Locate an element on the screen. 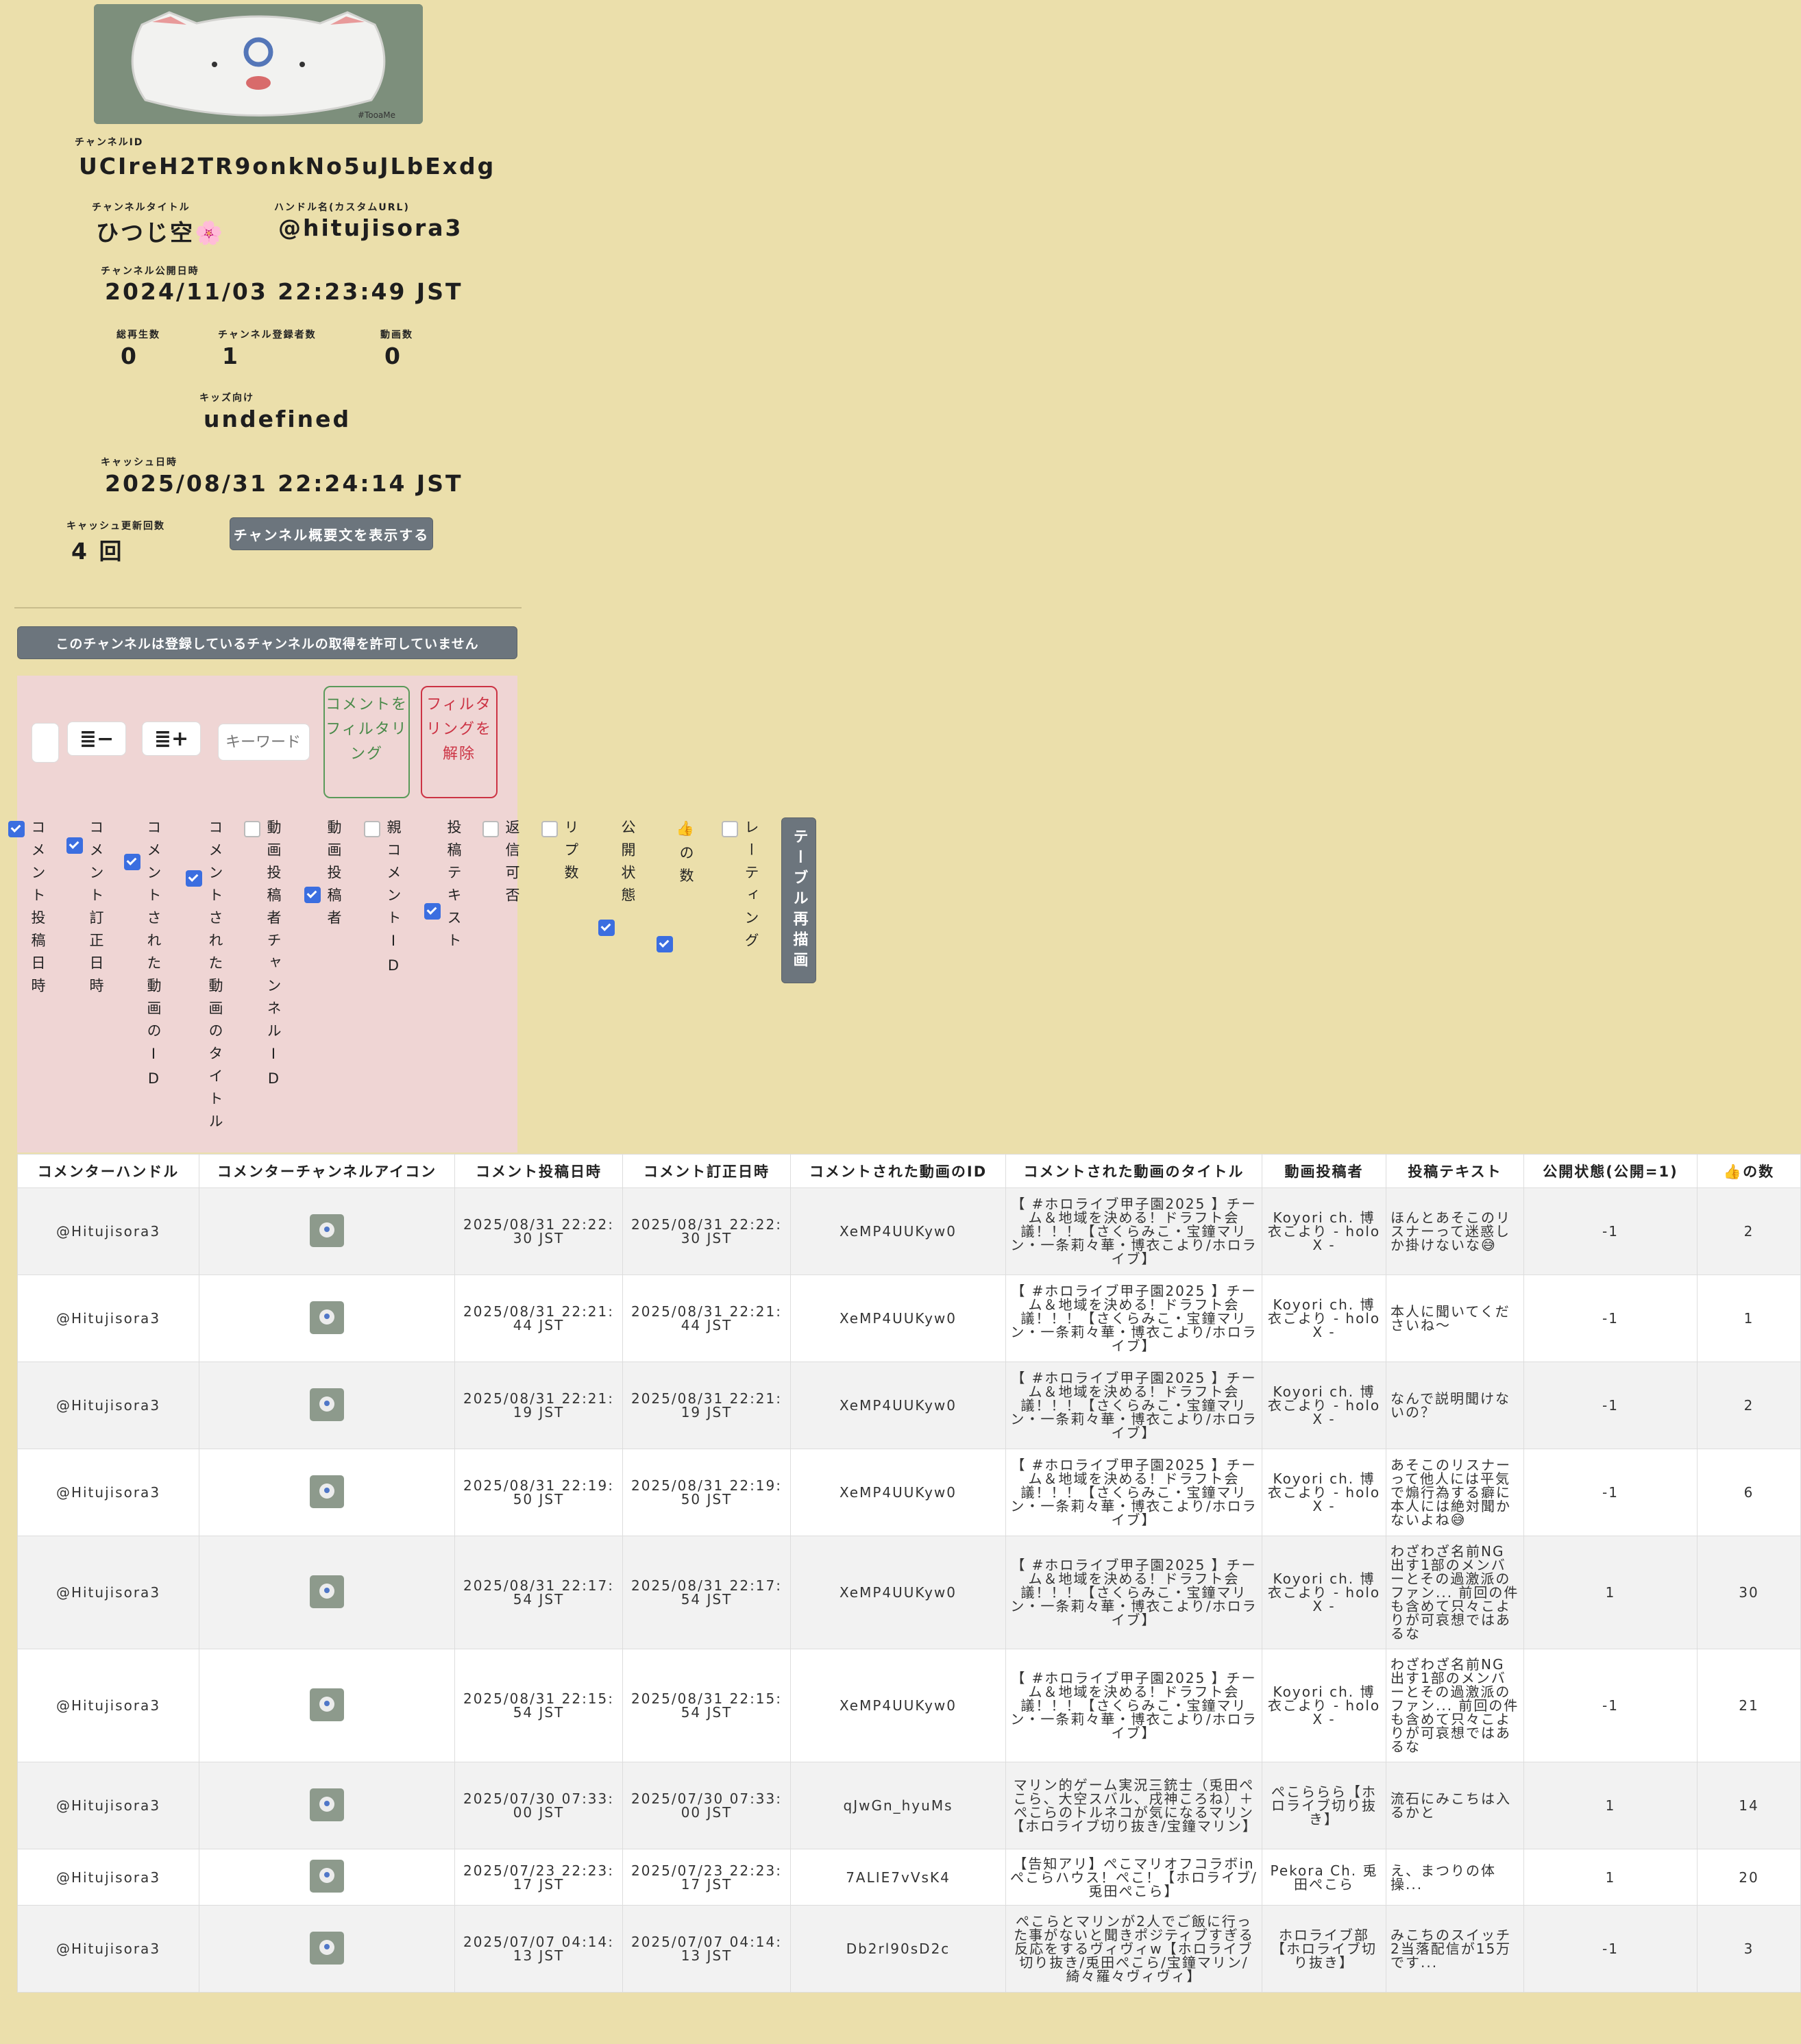 The width and height of the screenshot is (1801, 2044). table-header-cell: 投稿テキスト is located at coordinates (1455, 1171).